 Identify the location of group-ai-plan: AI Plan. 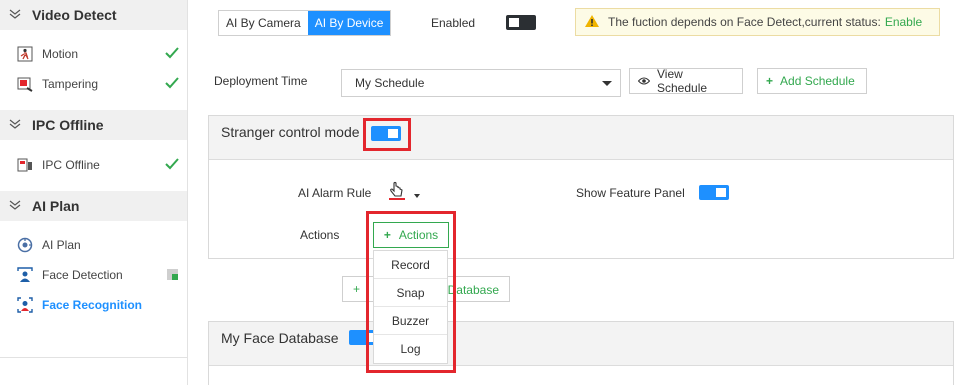
(93, 206).